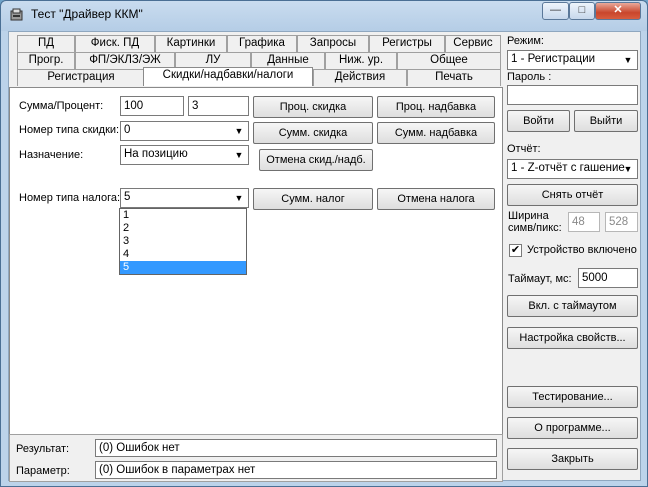 Image resolution: width=648 pixels, height=487 pixels. I want to click on minimize-button: —, so click(555, 11).